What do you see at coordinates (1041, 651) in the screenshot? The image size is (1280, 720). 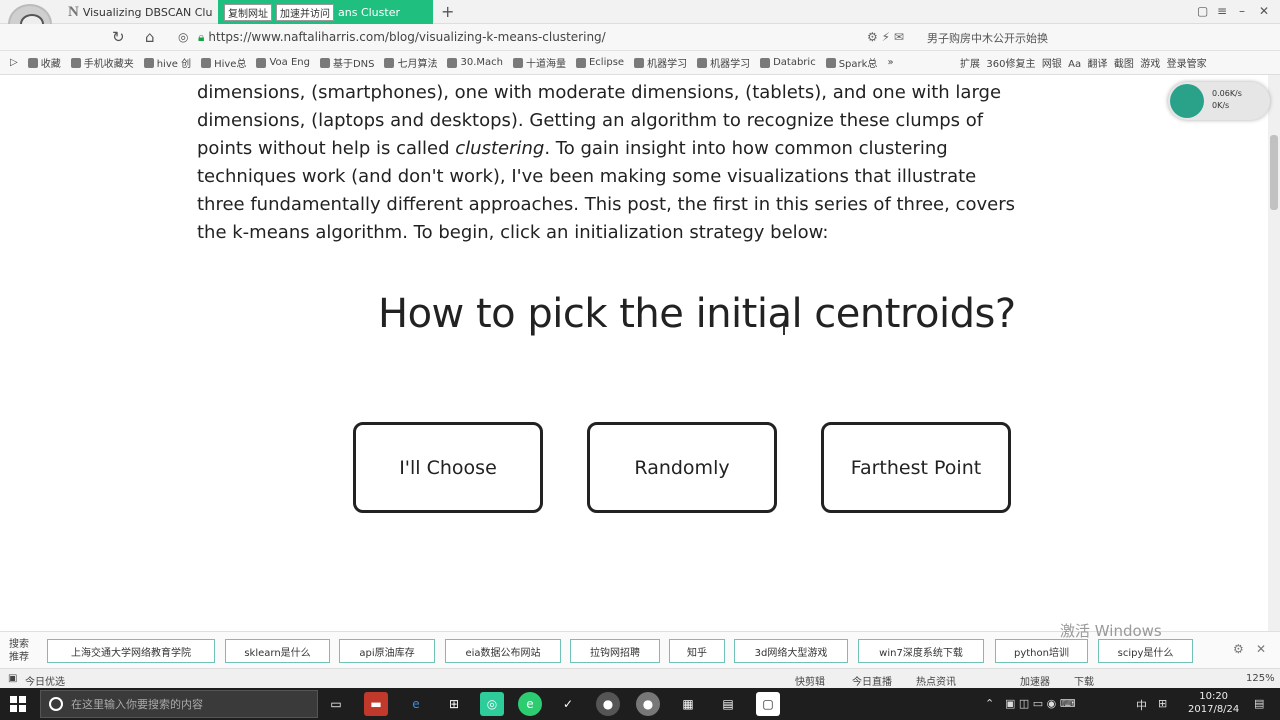 I see `hot-search-item: python培训` at bounding box center [1041, 651].